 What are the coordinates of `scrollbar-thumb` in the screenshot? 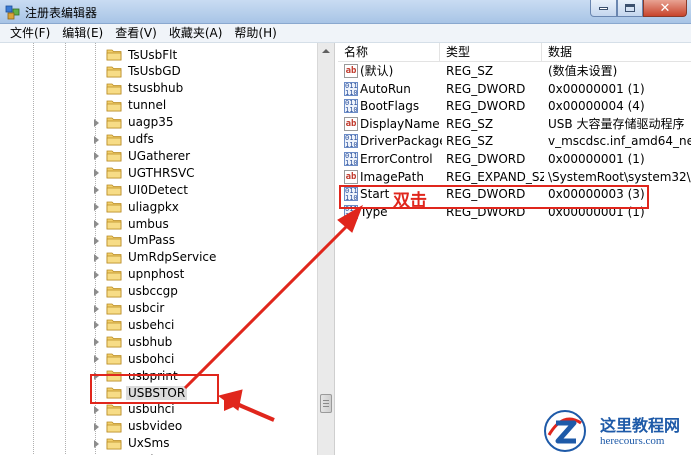 It's located at (326, 403).